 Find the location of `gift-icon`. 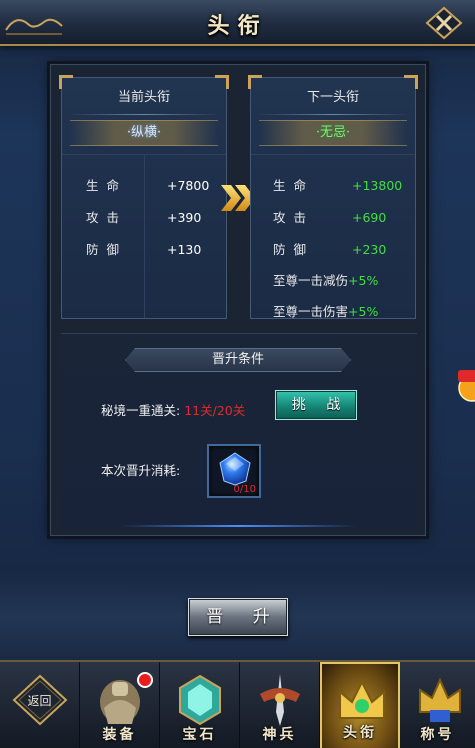

gift-icon is located at coordinates (462, 384).